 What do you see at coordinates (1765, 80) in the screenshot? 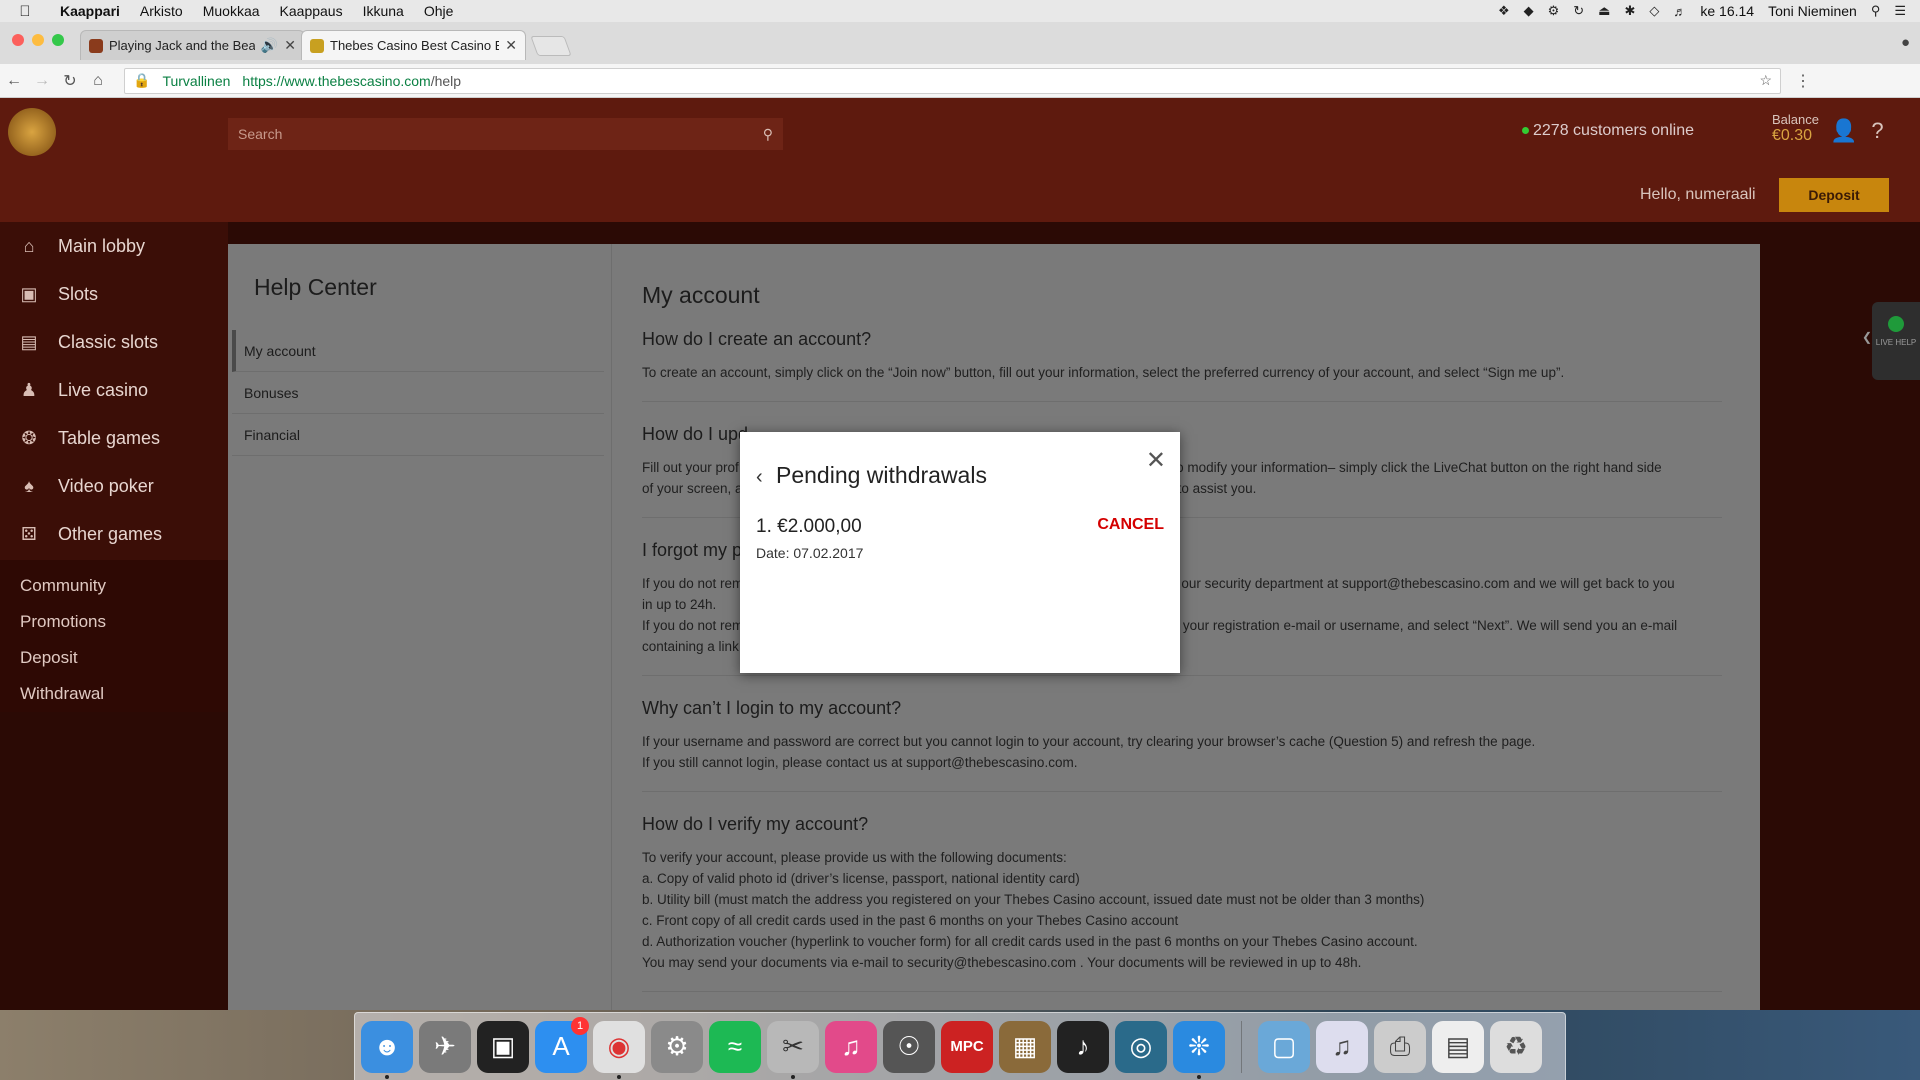
I see `bookmark-star-icon: ☆` at bounding box center [1765, 80].